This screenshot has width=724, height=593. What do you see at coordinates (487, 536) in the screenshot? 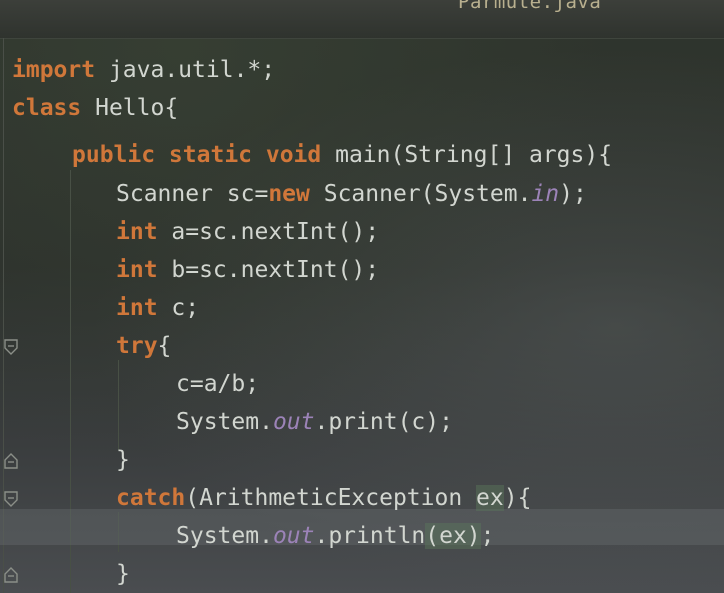
I see `code-token: ;` at bounding box center [487, 536].